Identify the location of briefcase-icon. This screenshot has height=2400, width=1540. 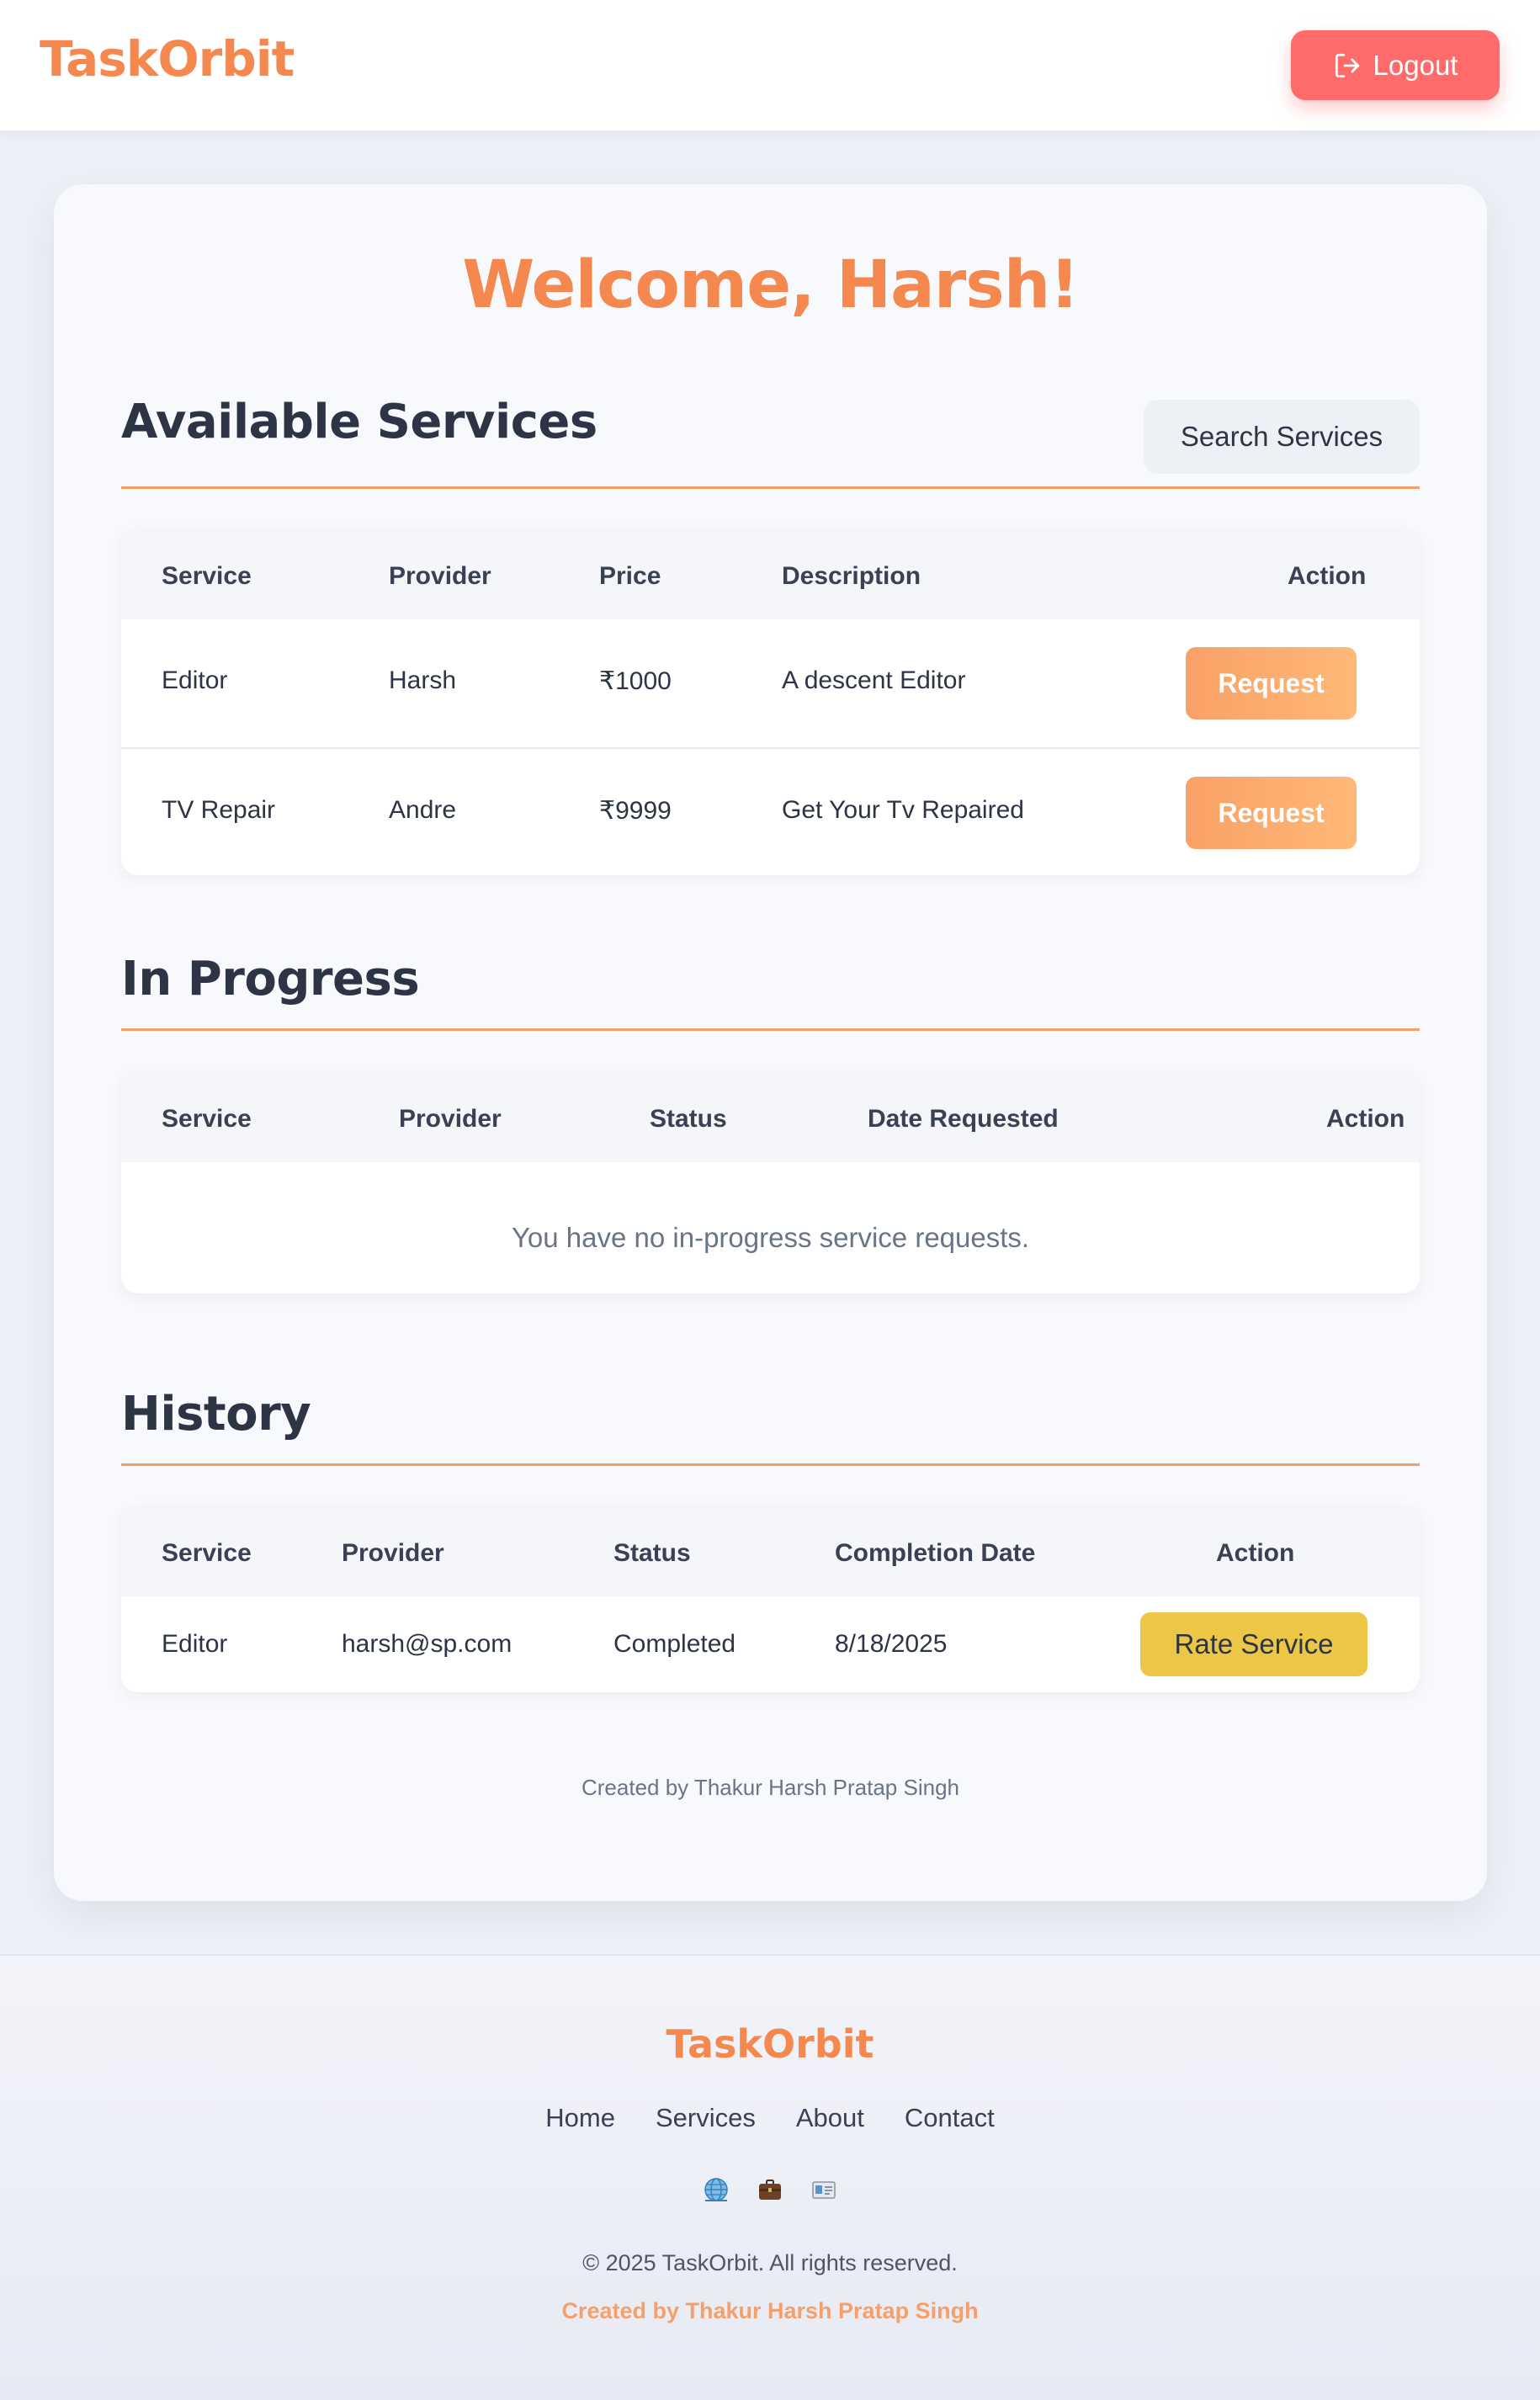
(770, 2189).